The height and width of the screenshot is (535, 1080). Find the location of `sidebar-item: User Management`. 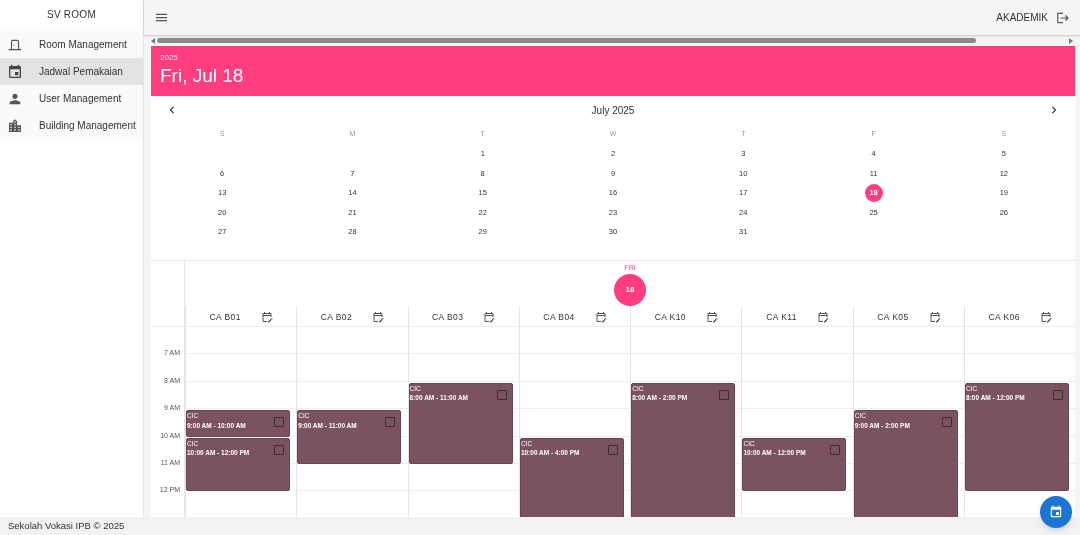

sidebar-item: User Management is located at coordinates (71, 98).